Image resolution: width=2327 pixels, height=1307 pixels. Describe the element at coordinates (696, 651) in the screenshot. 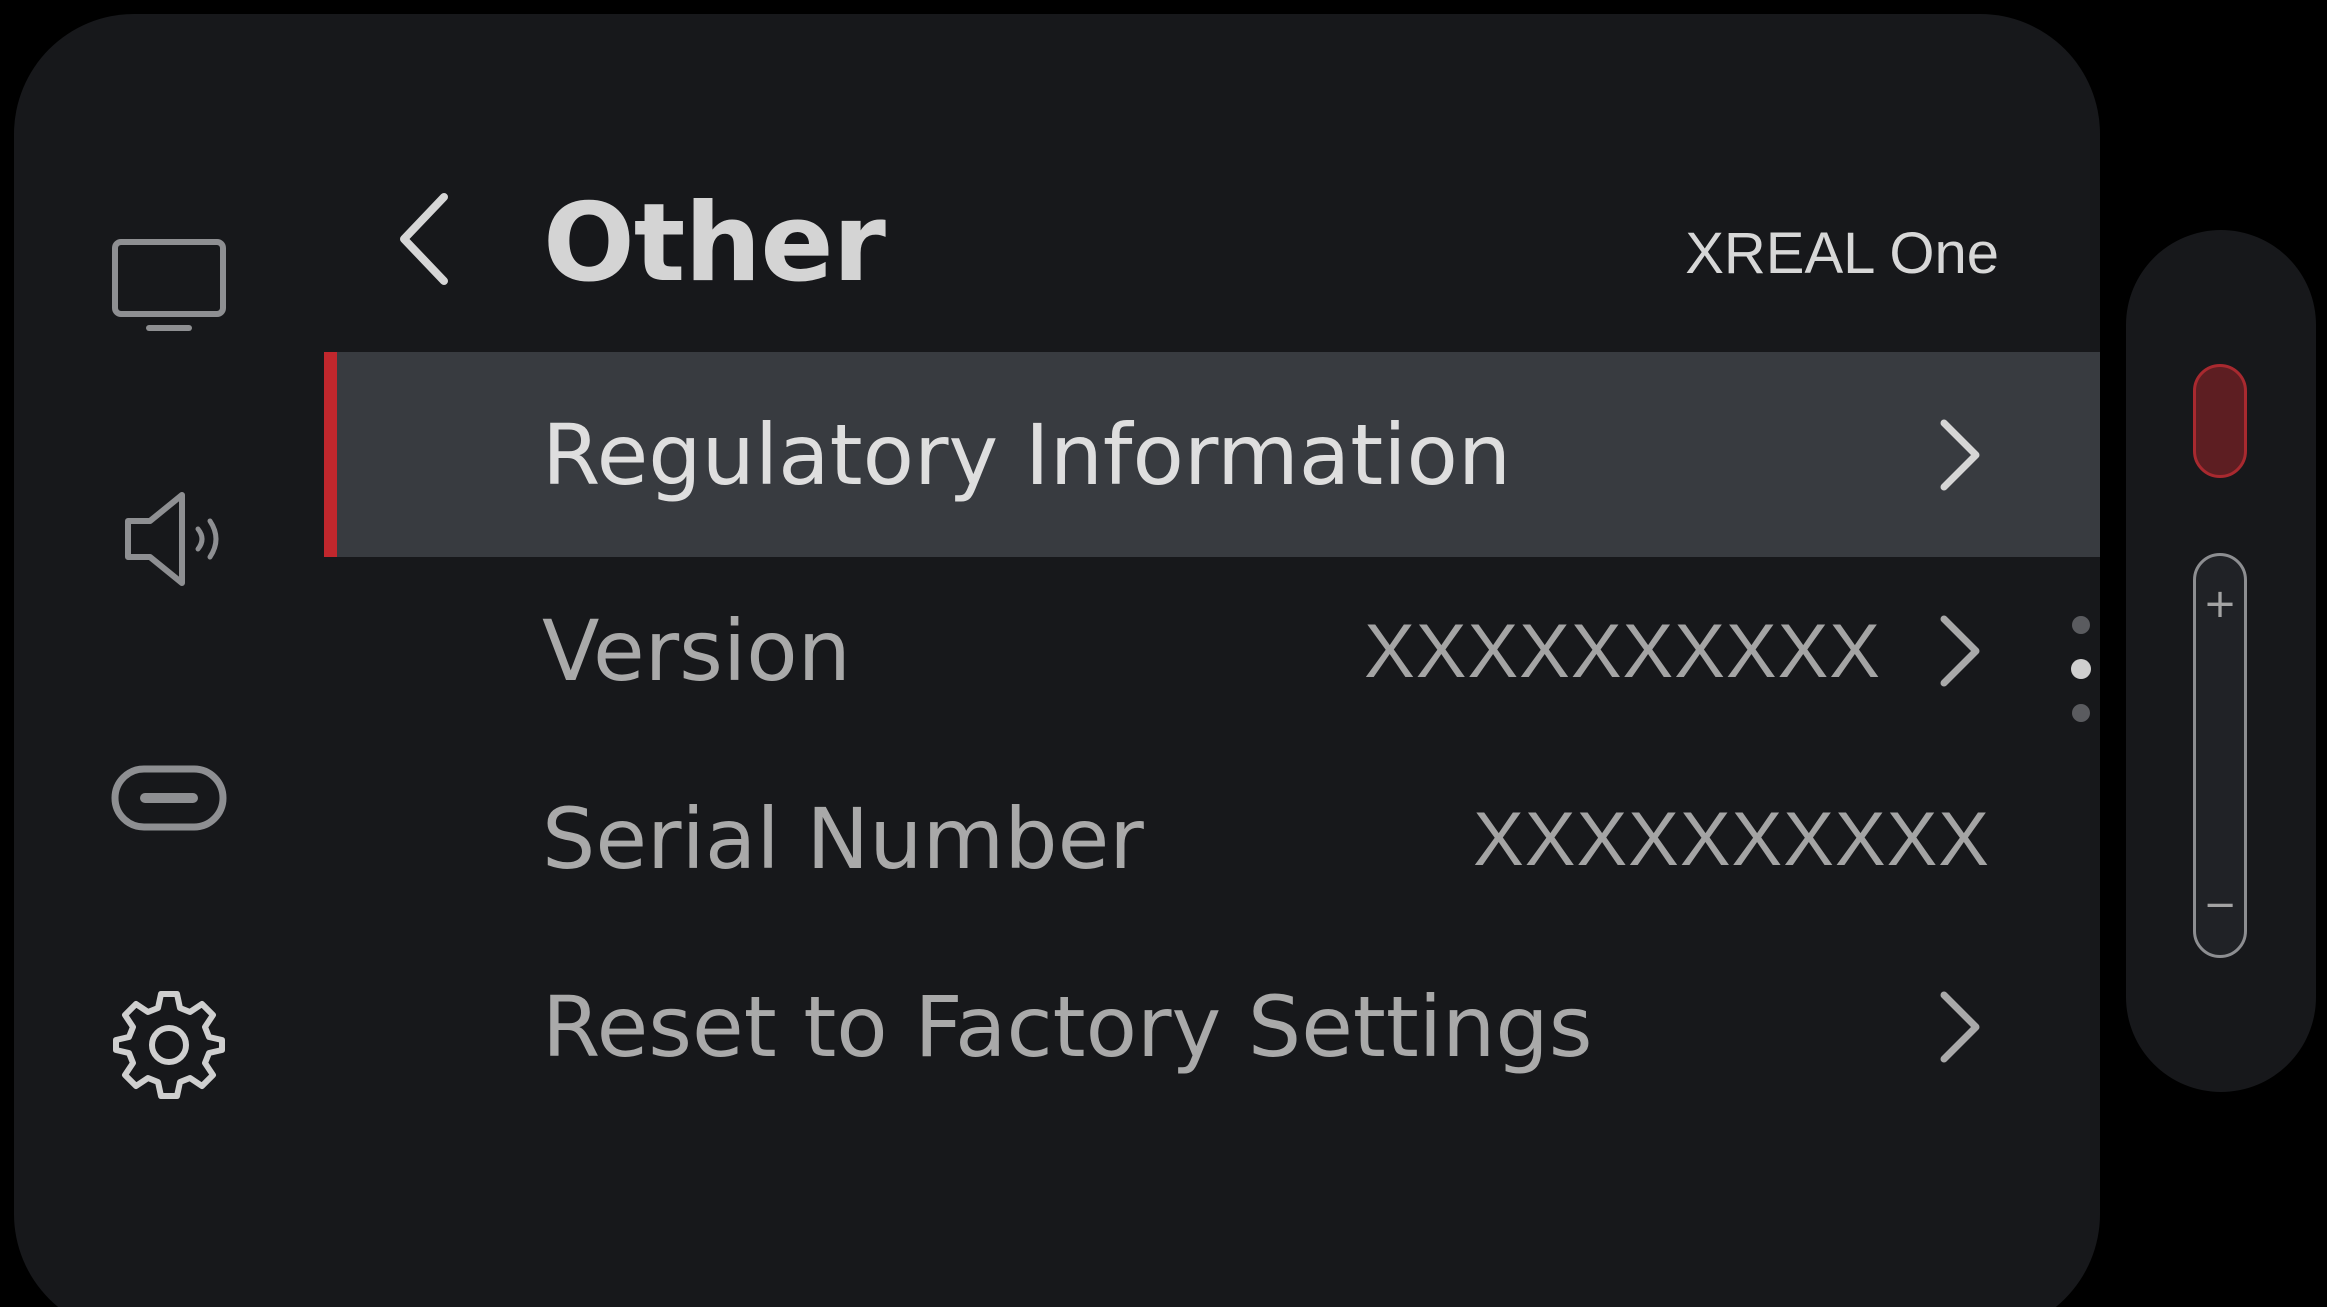

I see `menu-item-label: Version` at that location.